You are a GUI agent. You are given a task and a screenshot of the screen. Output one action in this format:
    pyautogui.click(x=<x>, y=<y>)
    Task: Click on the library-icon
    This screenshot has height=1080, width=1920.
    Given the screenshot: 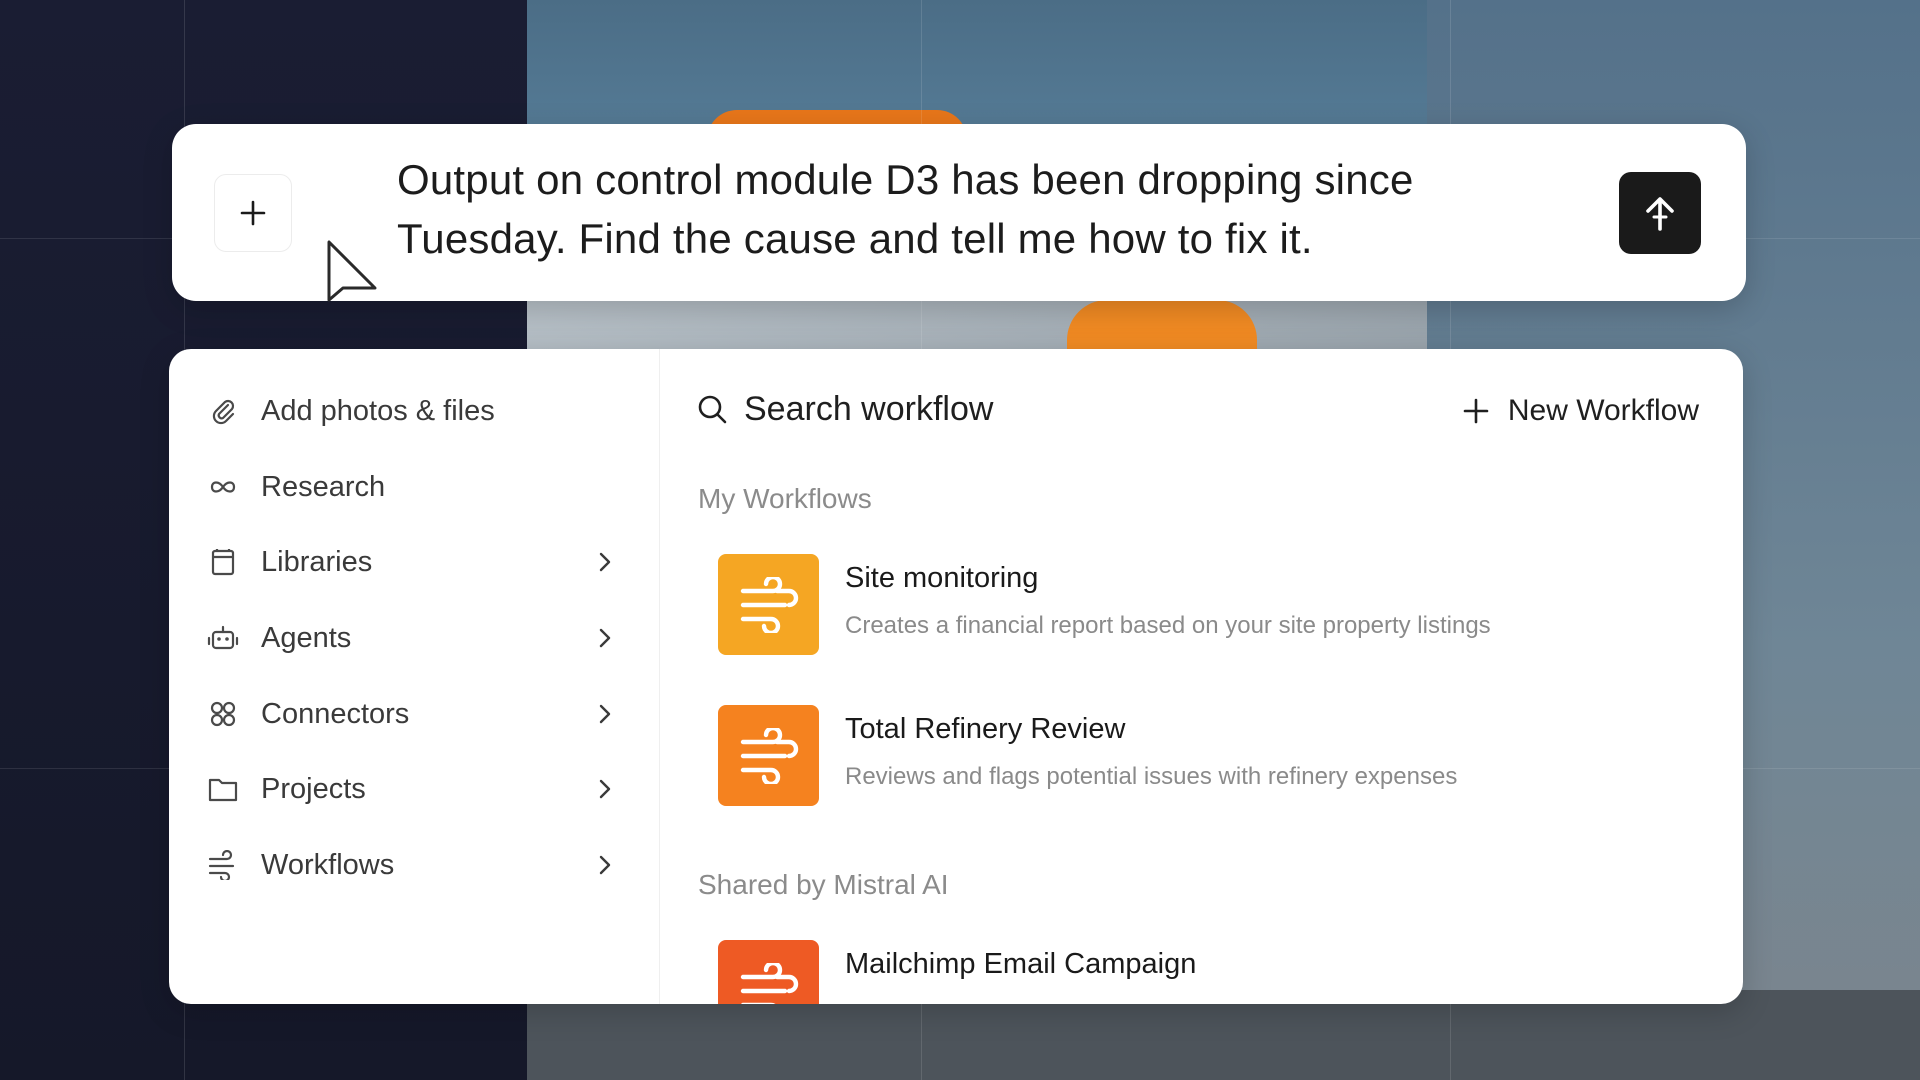 What is the action you would take?
    pyautogui.click(x=223, y=562)
    